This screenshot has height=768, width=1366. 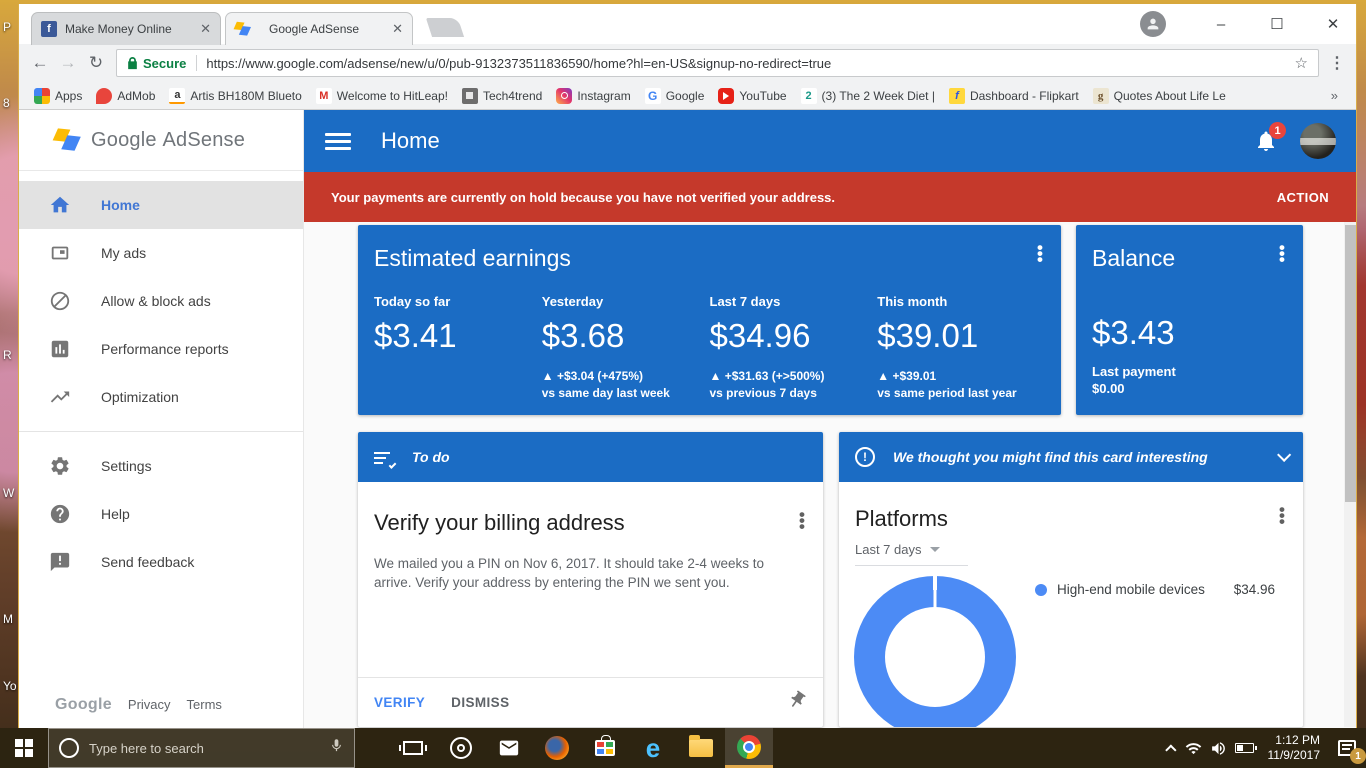 What do you see at coordinates (1333, 24) in the screenshot?
I see `close-button: ✕` at bounding box center [1333, 24].